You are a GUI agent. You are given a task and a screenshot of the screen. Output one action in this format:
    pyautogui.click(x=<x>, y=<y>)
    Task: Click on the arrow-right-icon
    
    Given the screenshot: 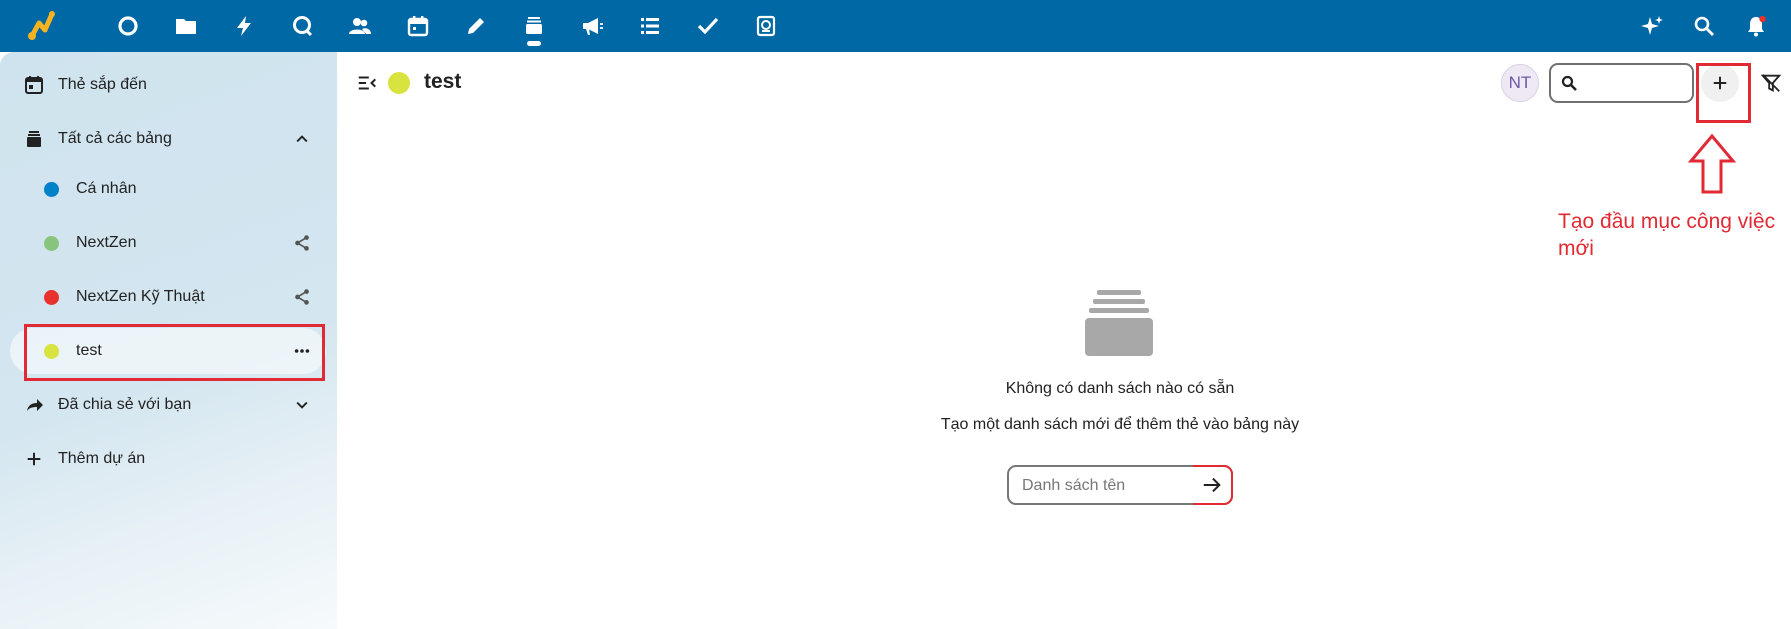 What is the action you would take?
    pyautogui.click(x=1212, y=485)
    